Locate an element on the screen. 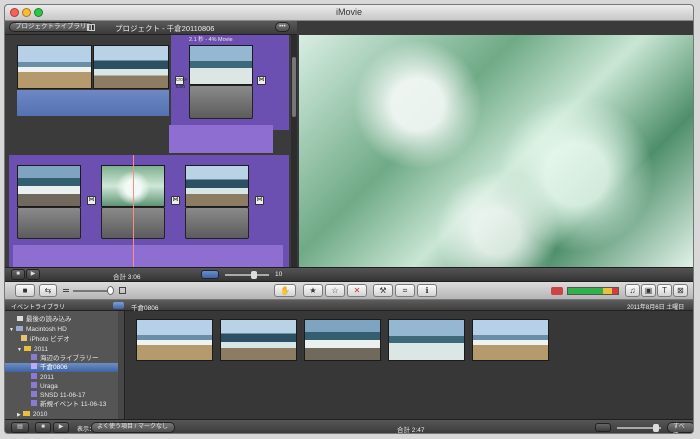 The image size is (700, 439). main-toolbar: ■ ⇆ ✋ ★ ☆ ✕ ⚒ ⌗ ℹ ♫ ▣ T ⊠ is located at coordinates (349, 291).